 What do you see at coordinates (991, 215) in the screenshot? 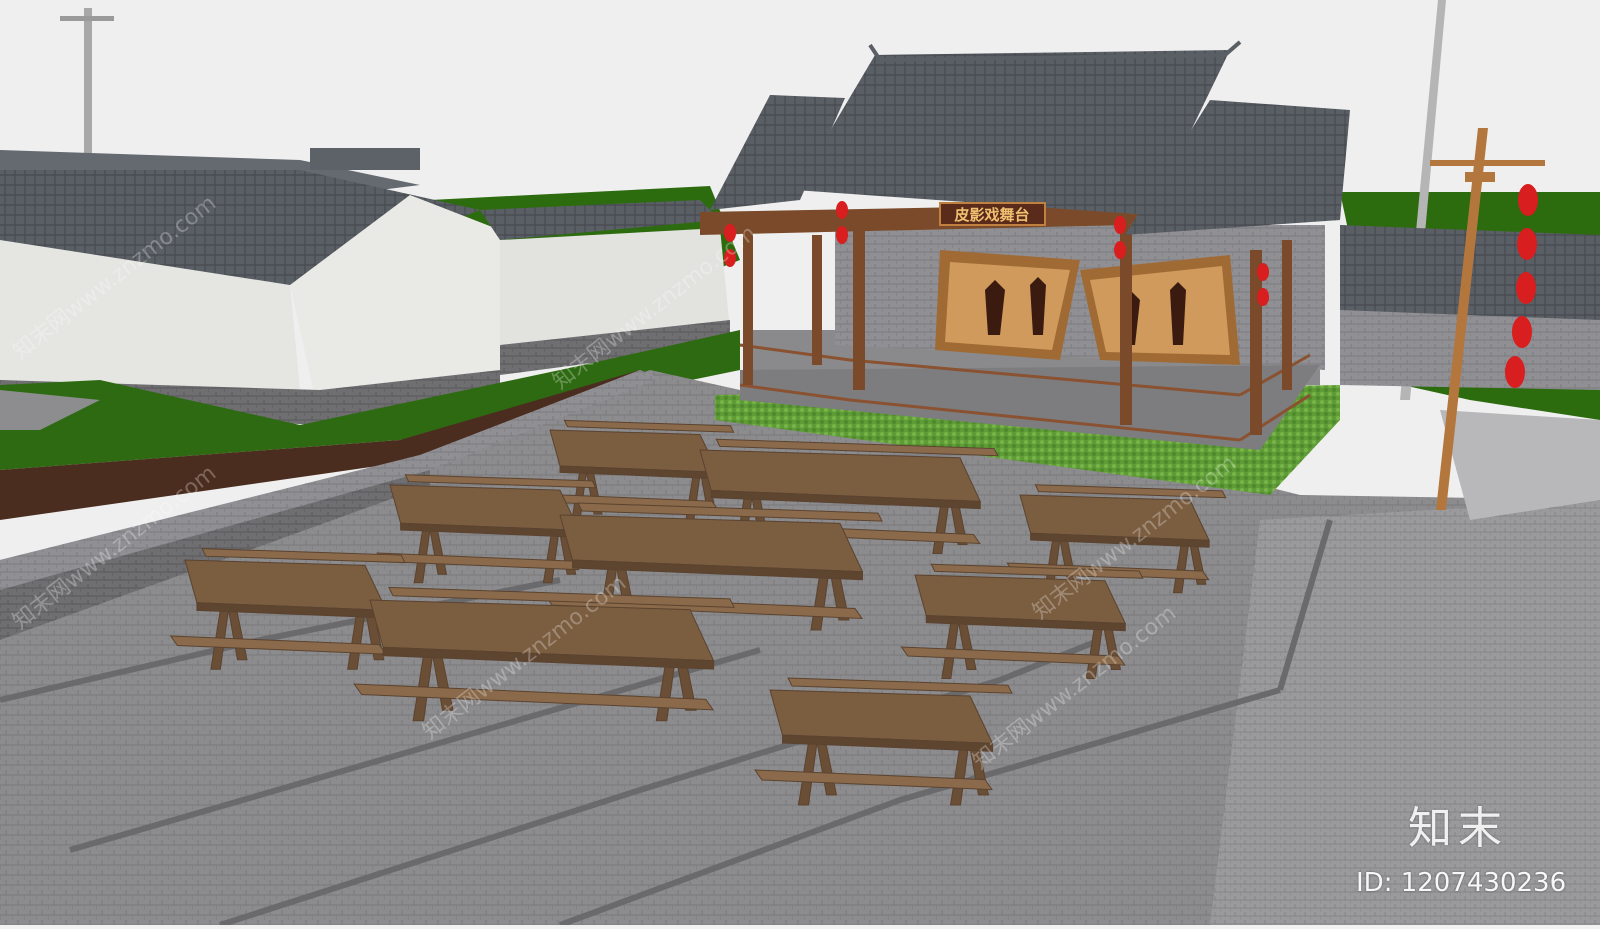
I see `stage-sign: 皮影戏舞台` at bounding box center [991, 215].